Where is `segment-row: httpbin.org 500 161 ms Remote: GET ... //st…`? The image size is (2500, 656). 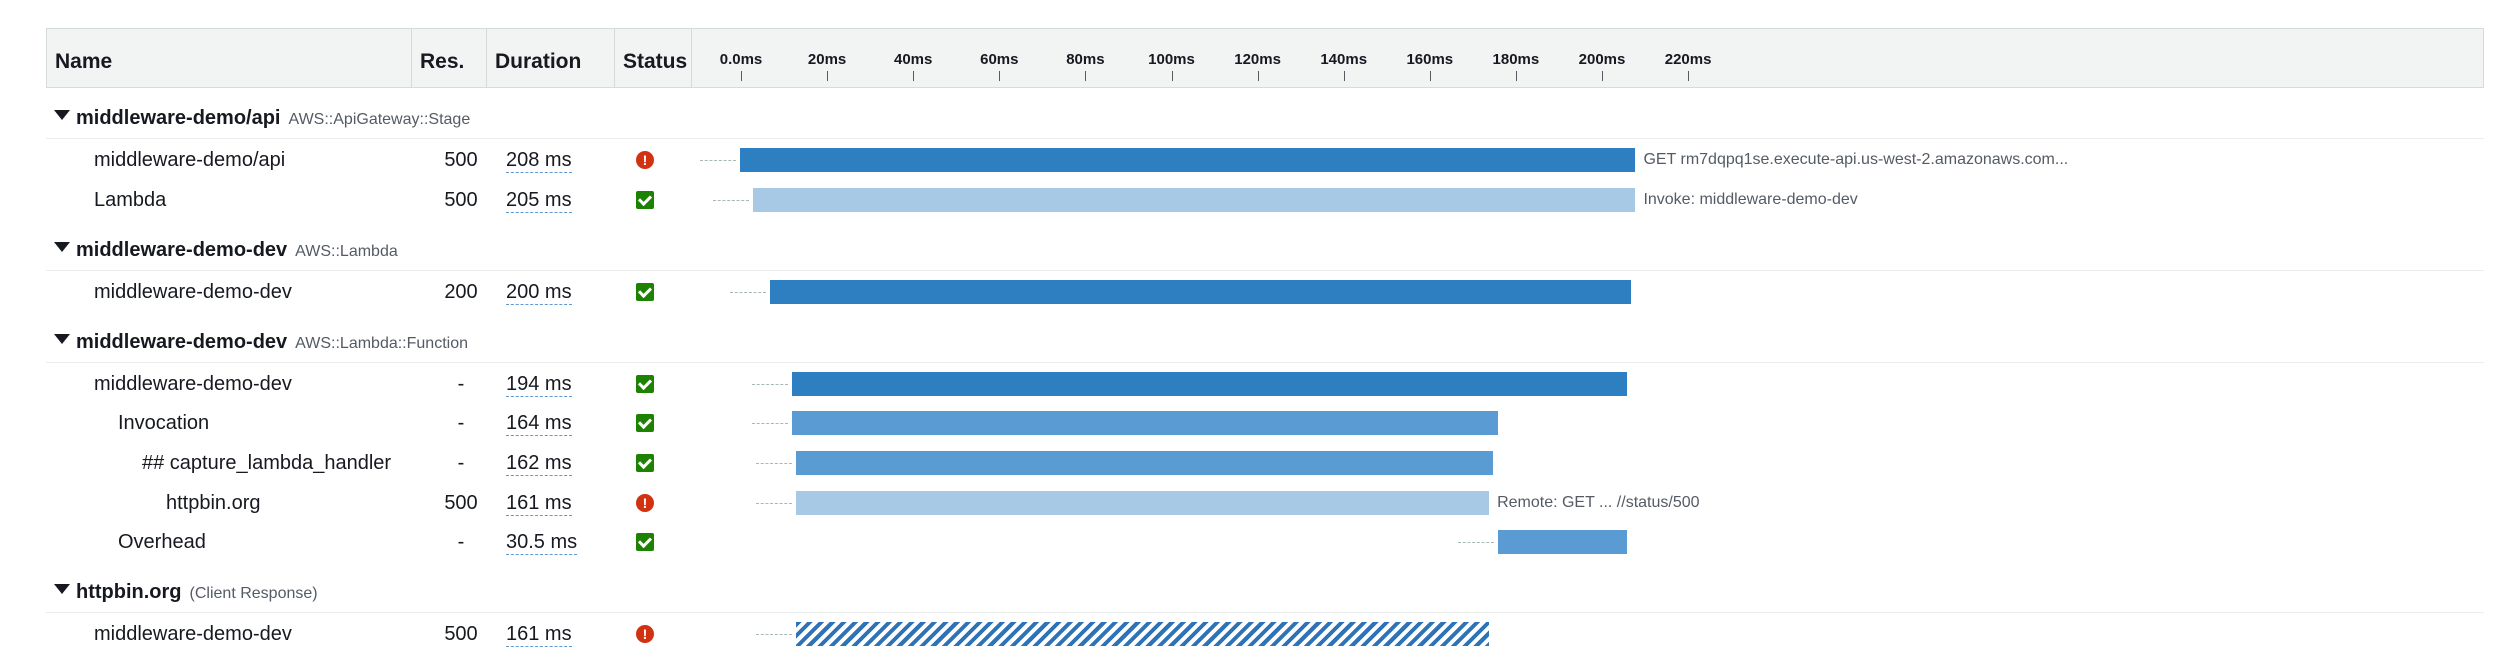
segment-row: httpbin.org 500 161 ms Remote: GET ... //st… is located at coordinates (1265, 503).